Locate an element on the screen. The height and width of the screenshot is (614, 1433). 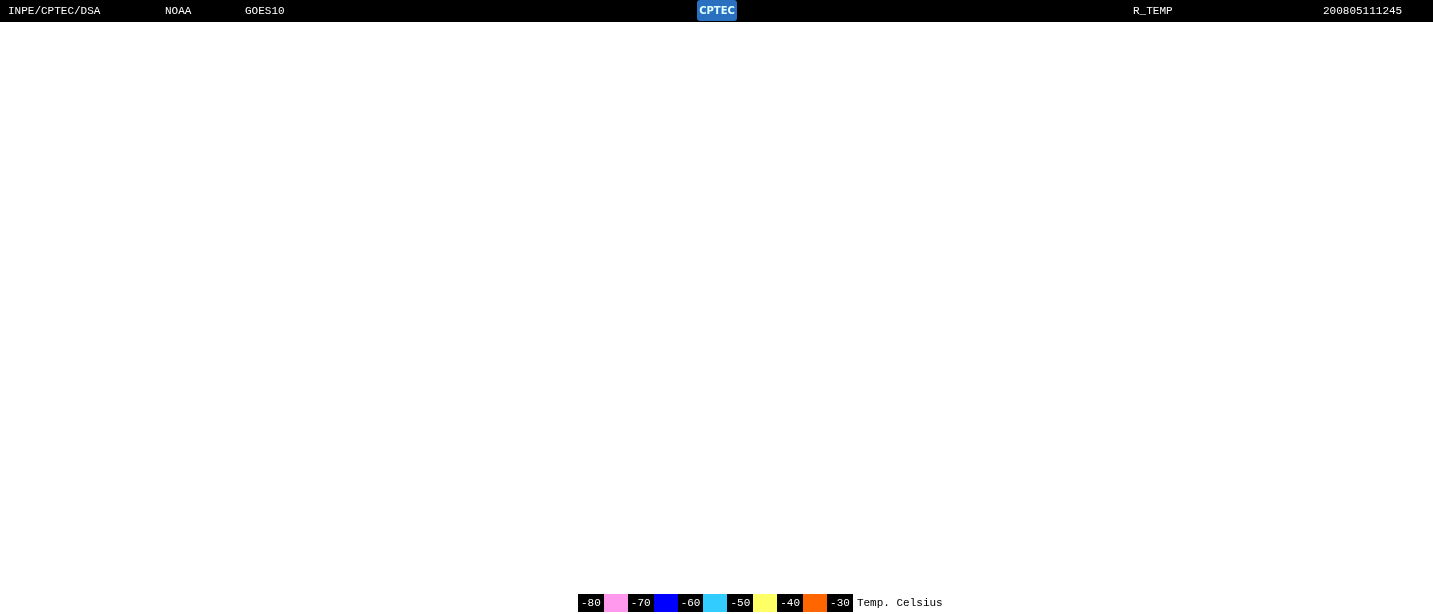
satellite-label: GOES10 is located at coordinates (265, 11).